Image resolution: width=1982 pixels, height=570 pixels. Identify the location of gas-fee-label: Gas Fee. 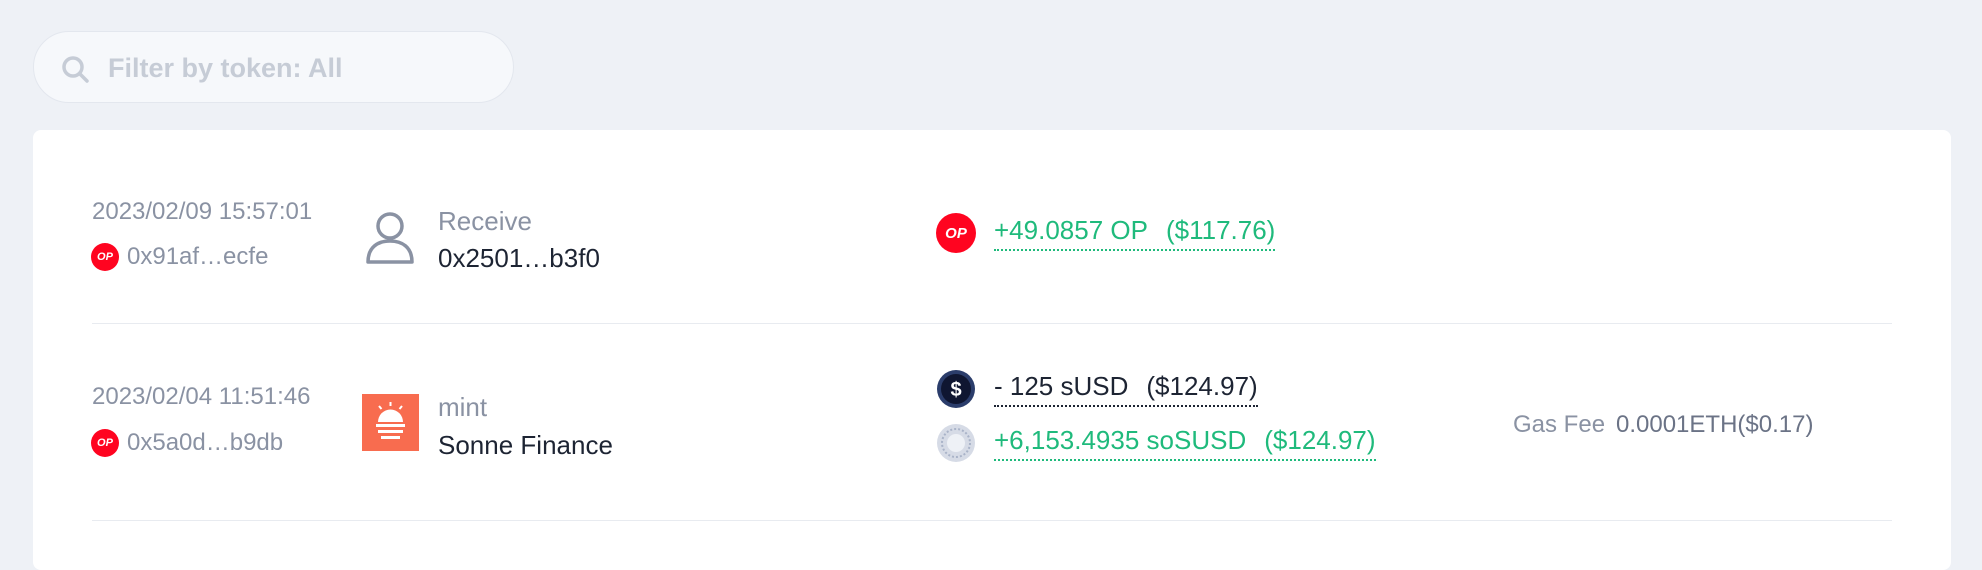
(1559, 424).